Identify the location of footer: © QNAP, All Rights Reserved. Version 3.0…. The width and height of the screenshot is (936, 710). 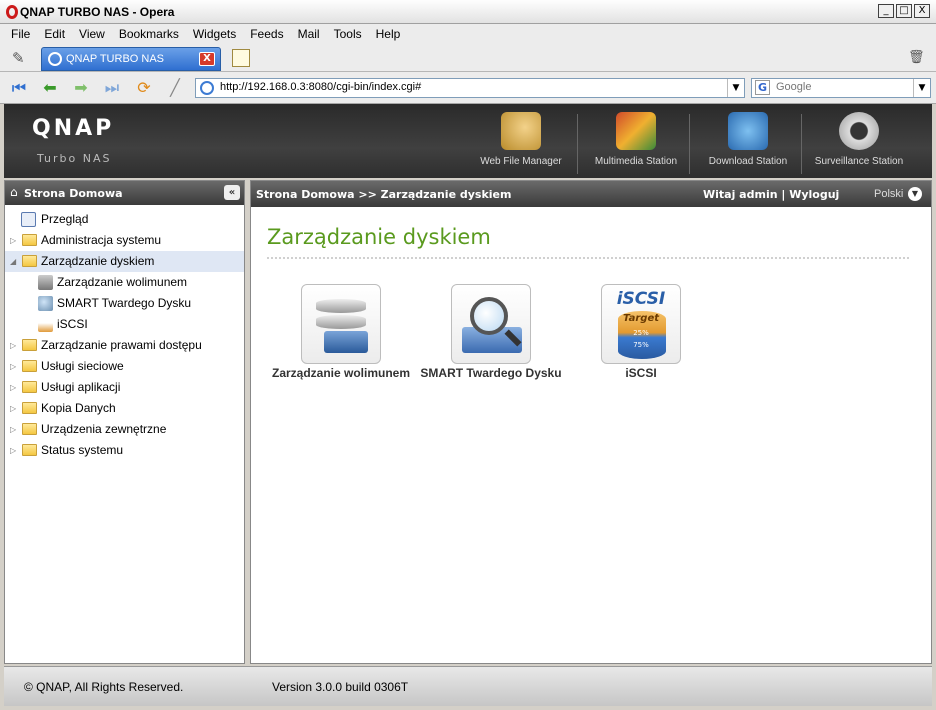
(468, 686).